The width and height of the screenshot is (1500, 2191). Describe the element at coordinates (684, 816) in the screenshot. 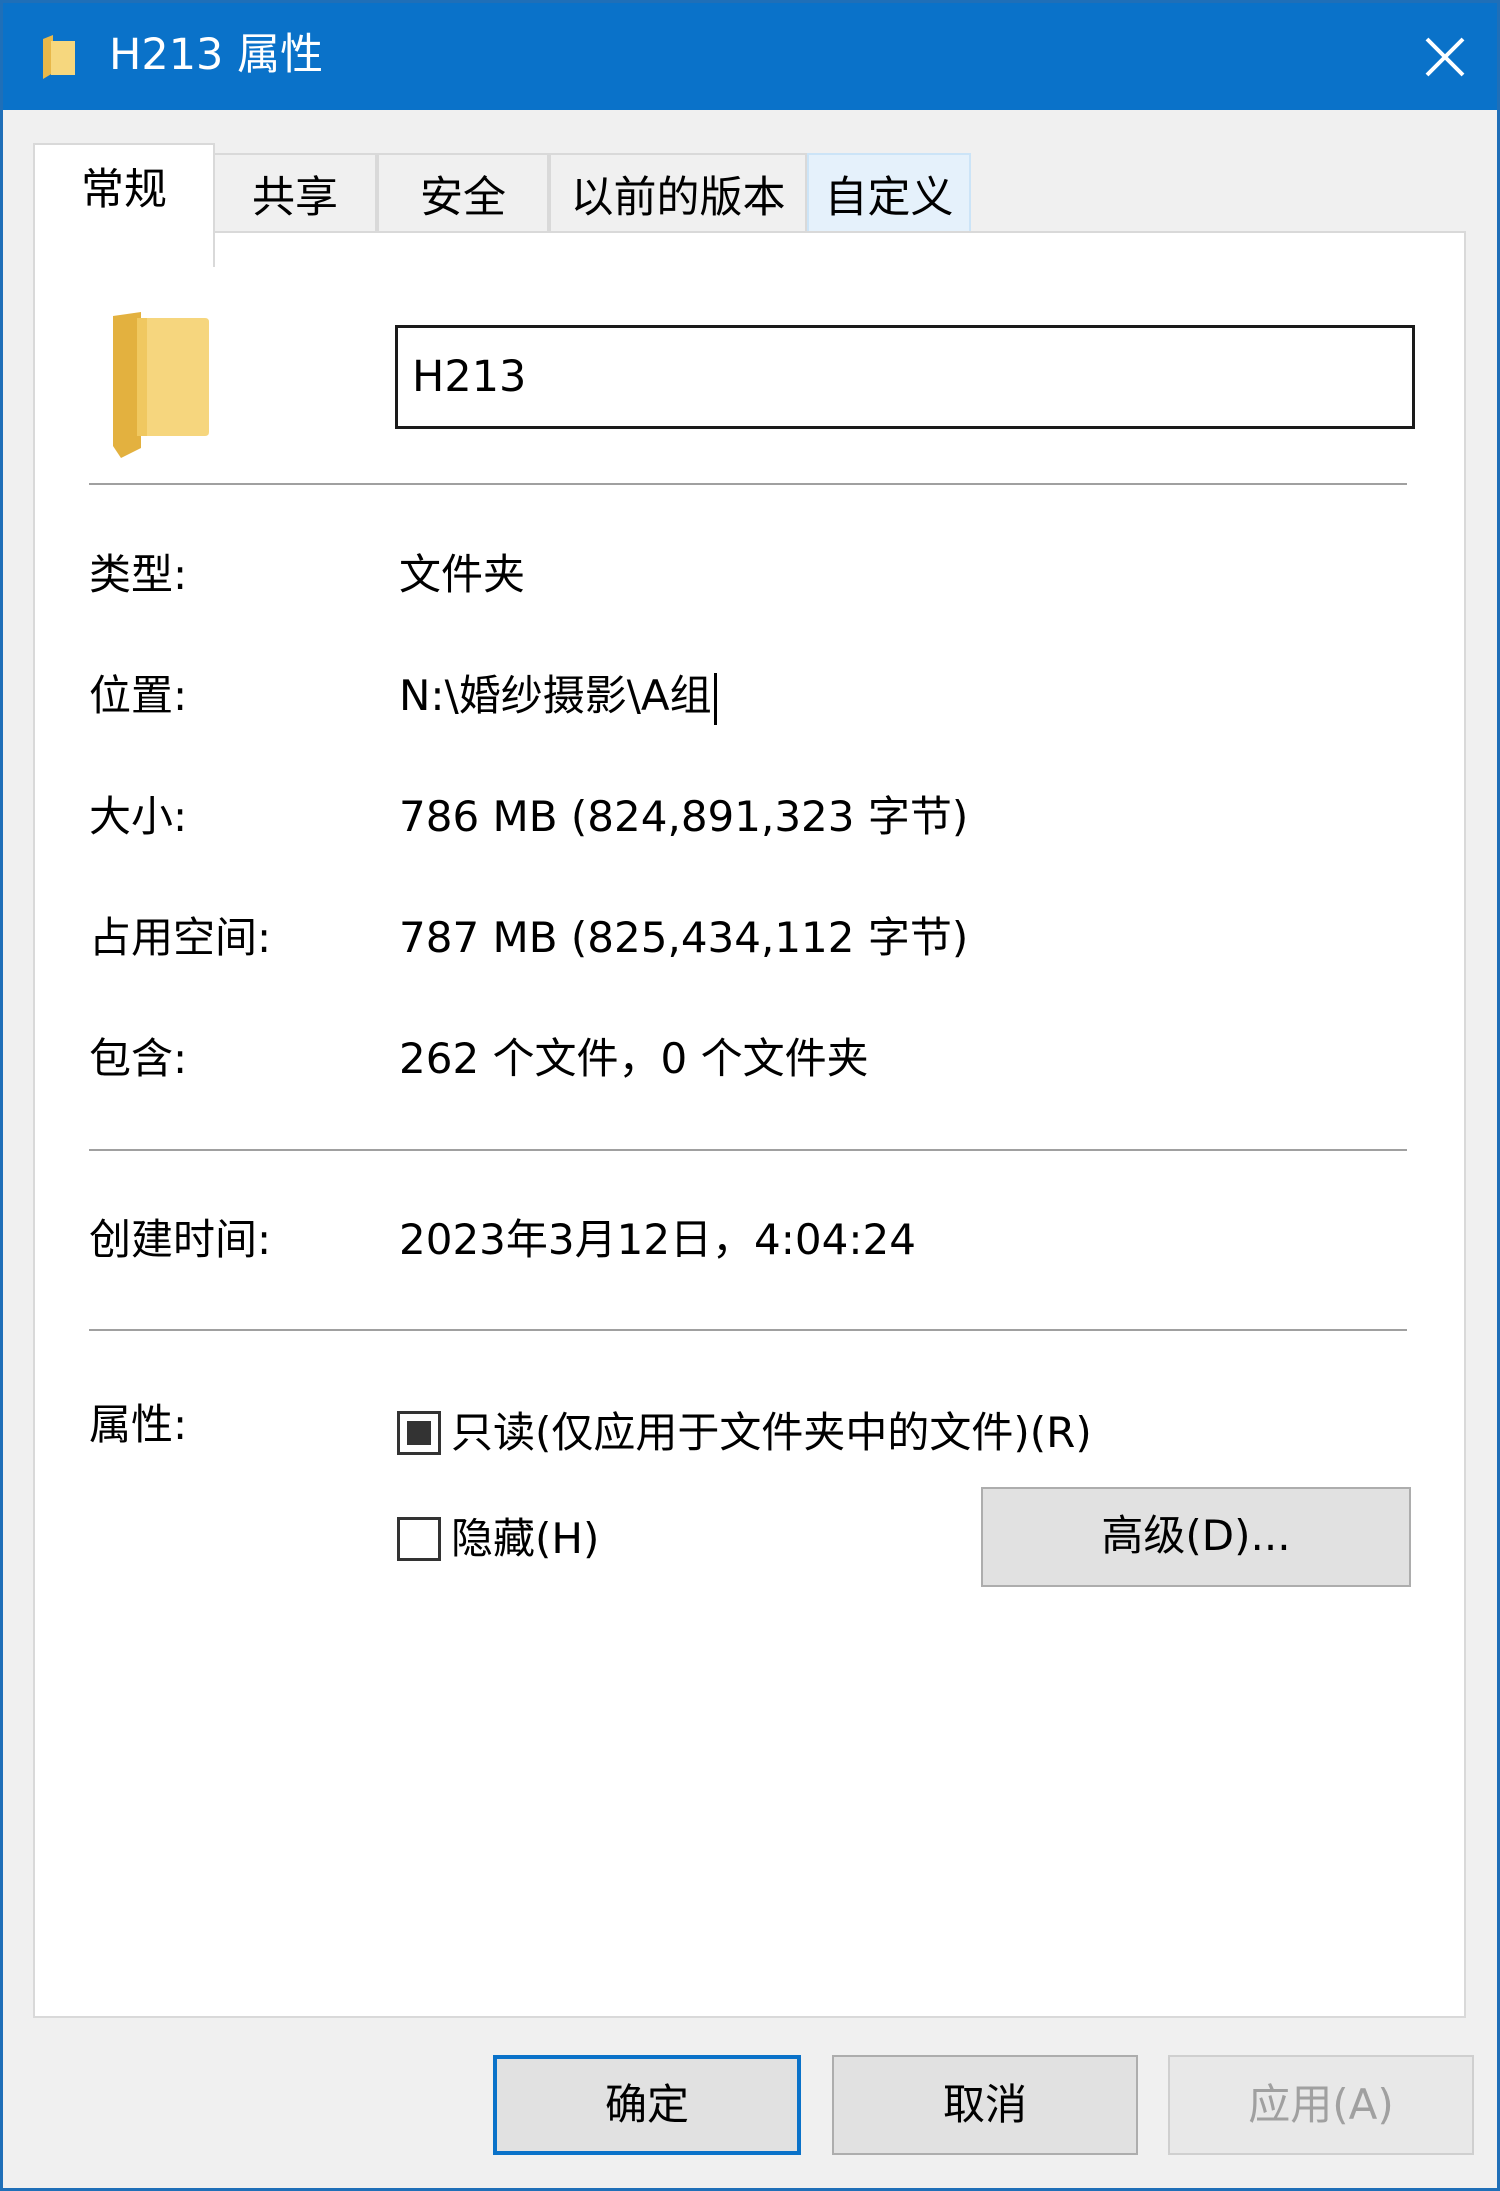

I see `size-value: 786 MB (824,891,323 字节)` at that location.